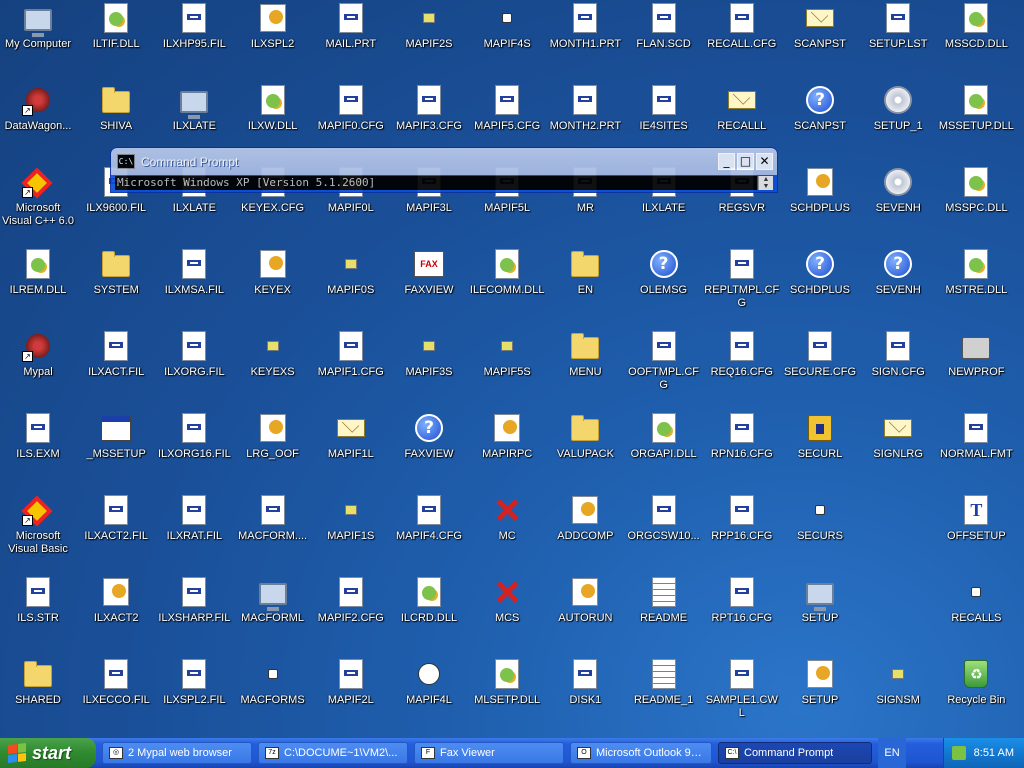 The height and width of the screenshot is (768, 1024). Describe the element at coordinates (351, 286) in the screenshot. I see `desktop-icon: MAPIF0S` at that location.